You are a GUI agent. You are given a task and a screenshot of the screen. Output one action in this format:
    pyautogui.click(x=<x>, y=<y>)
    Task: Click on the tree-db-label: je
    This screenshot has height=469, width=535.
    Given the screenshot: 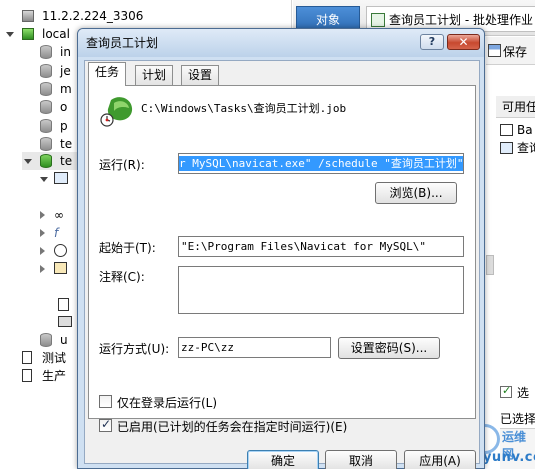 What is the action you would take?
    pyautogui.click(x=65, y=71)
    